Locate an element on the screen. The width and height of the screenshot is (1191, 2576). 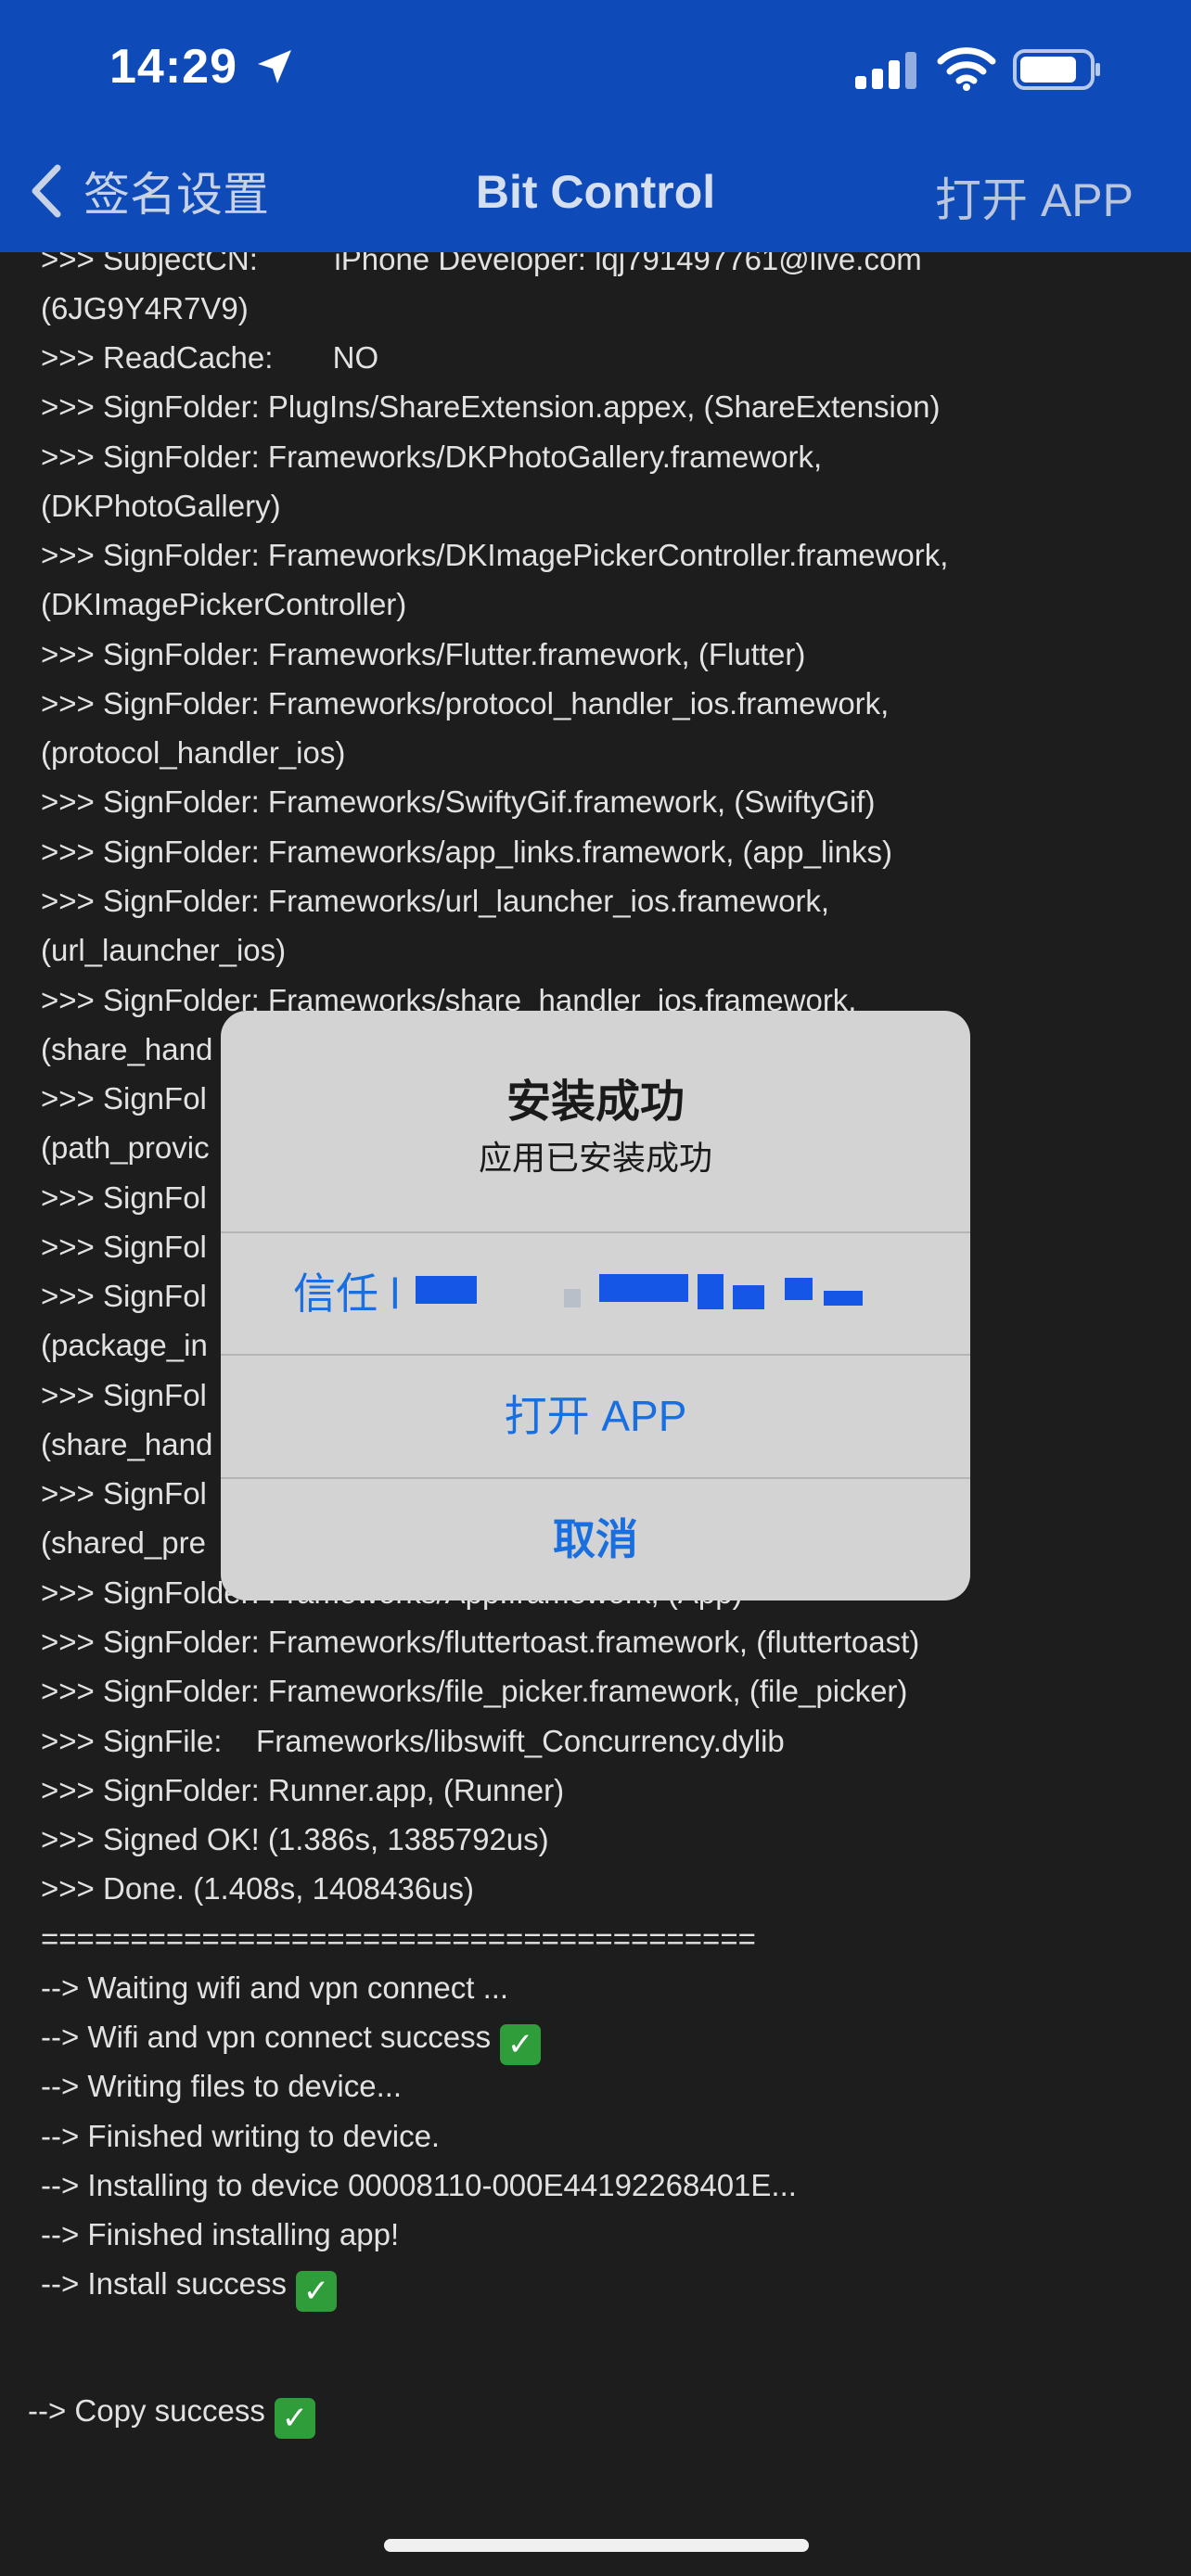
log-line: --> Install success ✓ is located at coordinates (189, 2288).